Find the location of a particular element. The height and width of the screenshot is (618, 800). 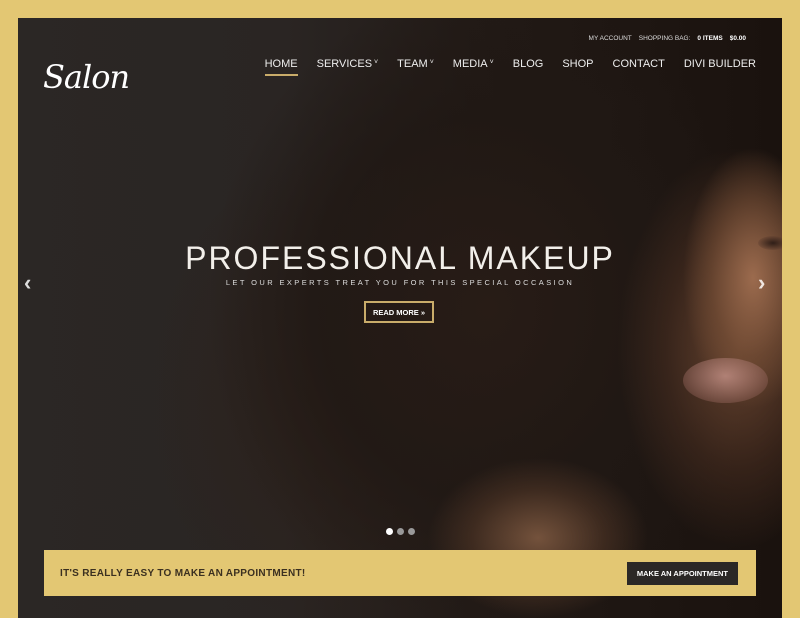

nav-item-shop: SHOP is located at coordinates (577, 67).